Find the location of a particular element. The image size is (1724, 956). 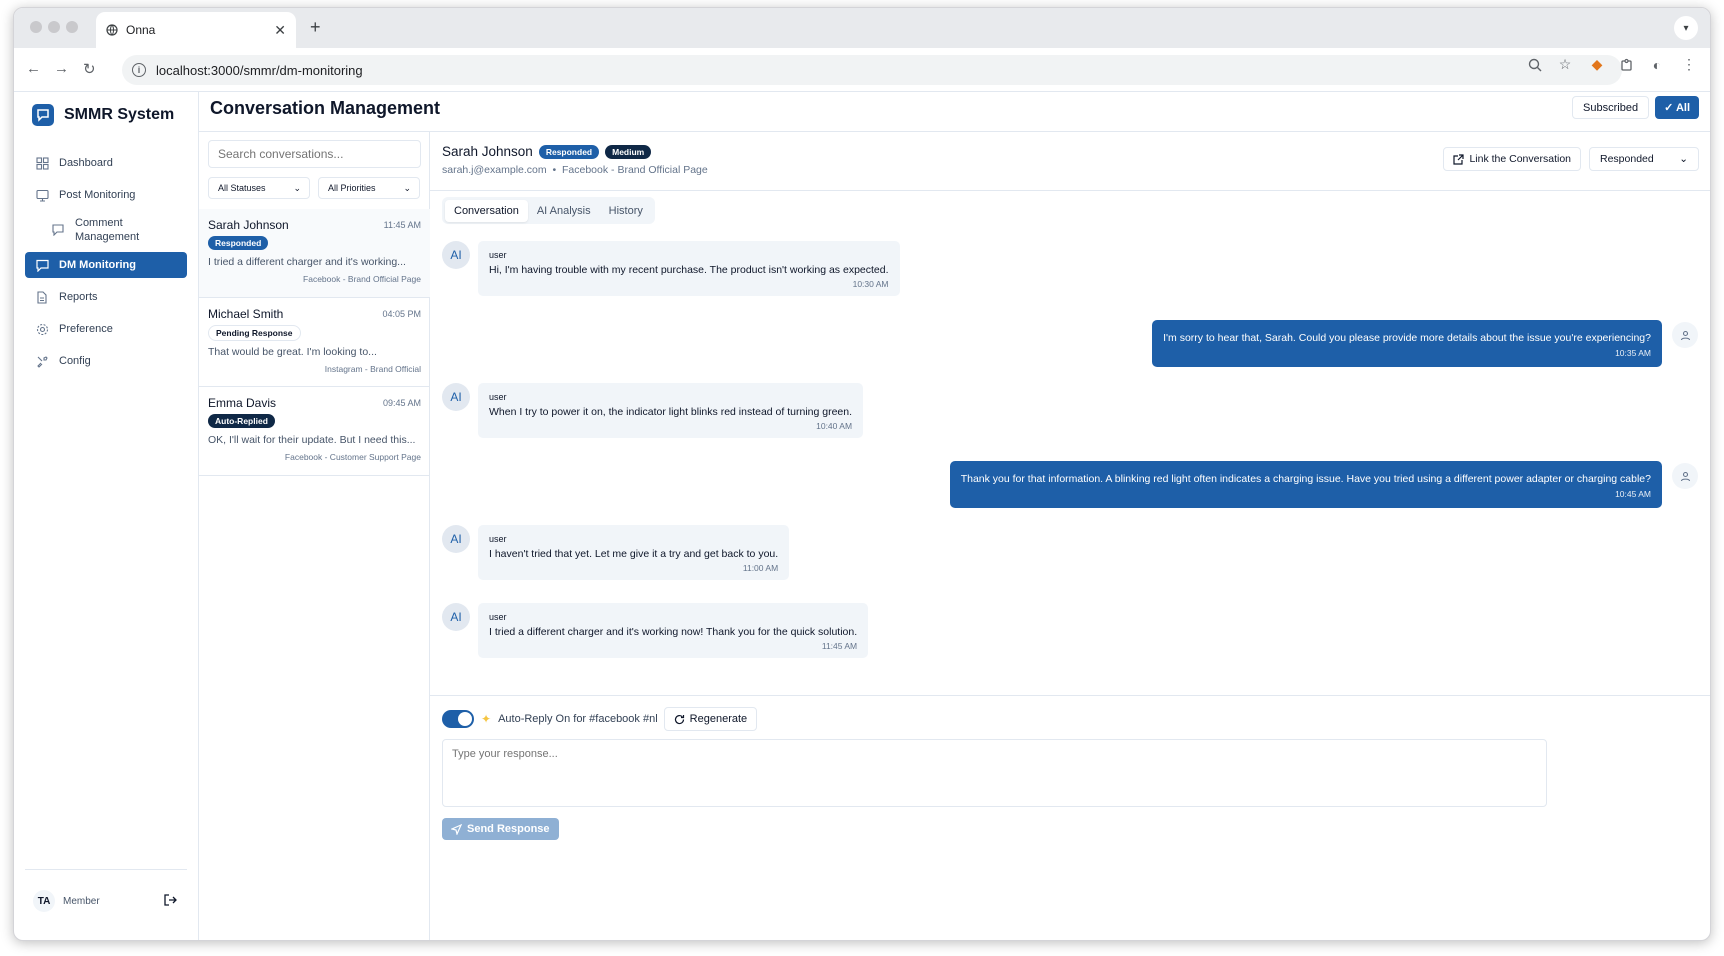

refresh-icon is located at coordinates (679, 719).